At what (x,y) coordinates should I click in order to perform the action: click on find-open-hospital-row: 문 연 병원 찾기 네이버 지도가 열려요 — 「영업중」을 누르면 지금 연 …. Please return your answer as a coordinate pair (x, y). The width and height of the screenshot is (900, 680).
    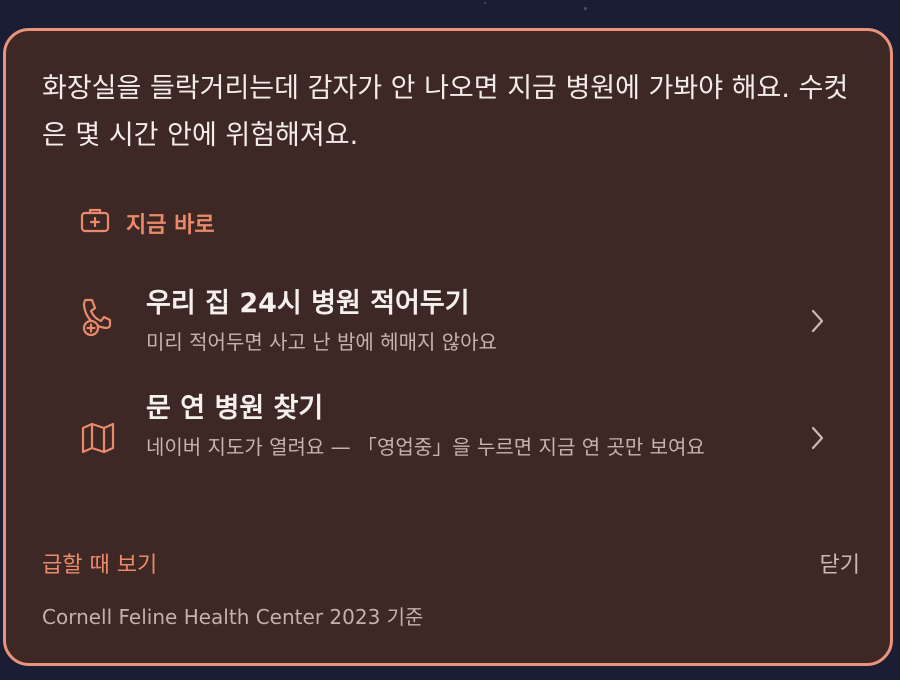
    Looking at the image, I should click on (460, 441).